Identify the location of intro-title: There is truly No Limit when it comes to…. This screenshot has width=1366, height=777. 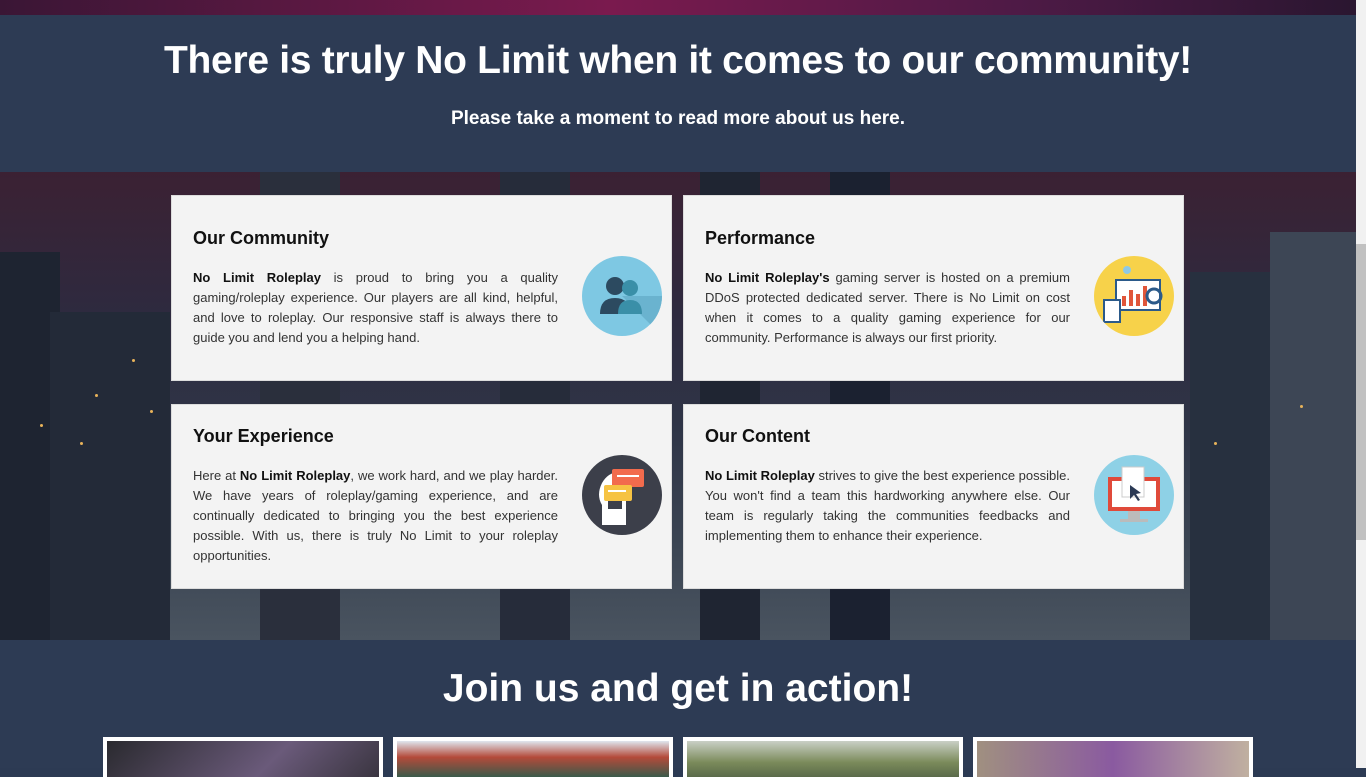
(678, 60).